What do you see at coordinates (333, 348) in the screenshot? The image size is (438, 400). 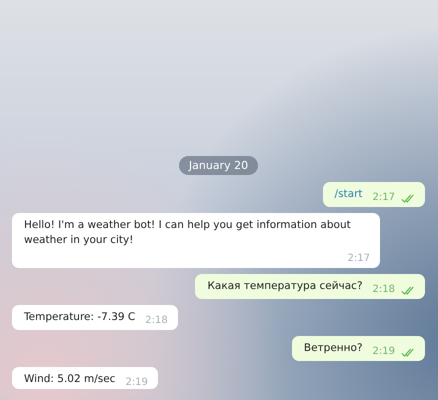 I see `message-text: Ветренно?` at bounding box center [333, 348].